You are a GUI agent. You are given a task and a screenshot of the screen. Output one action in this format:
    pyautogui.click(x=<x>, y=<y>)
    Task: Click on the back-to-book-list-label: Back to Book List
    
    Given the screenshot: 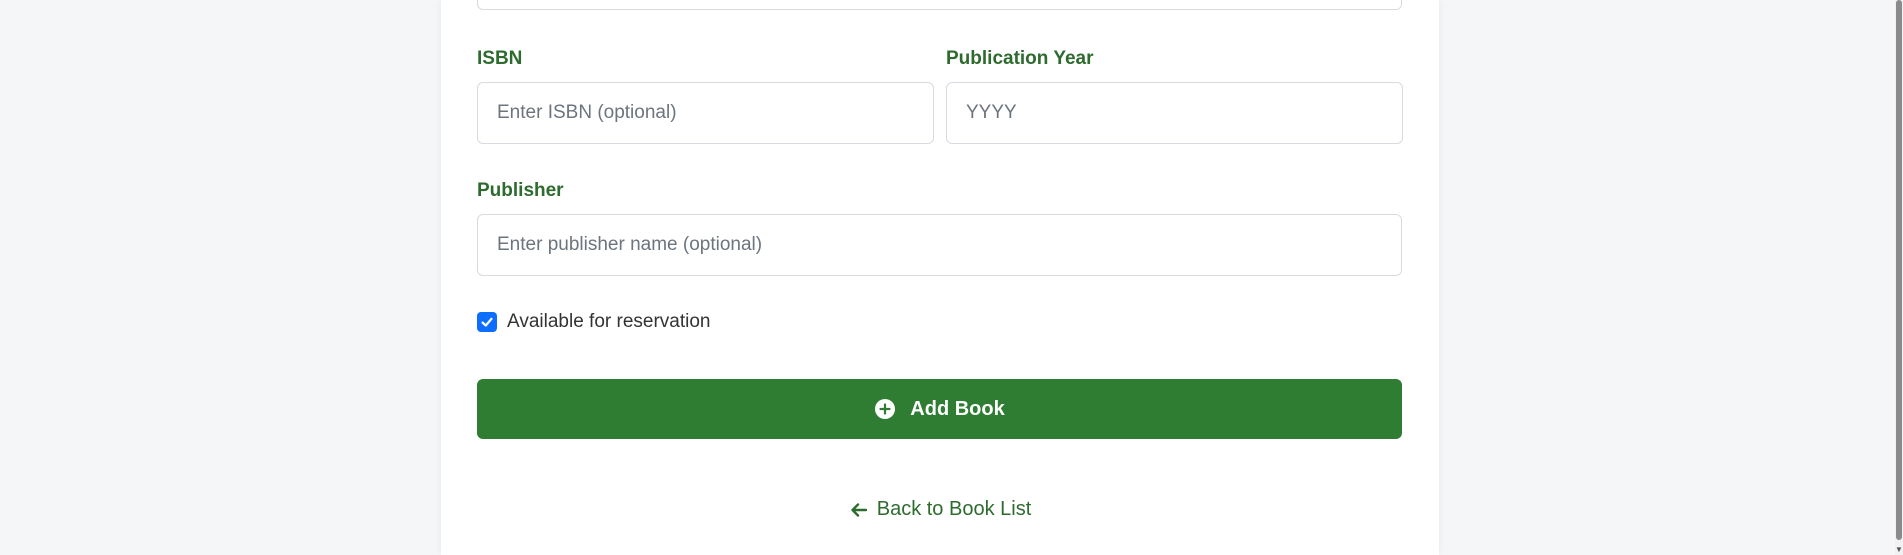 What is the action you would take?
    pyautogui.click(x=954, y=509)
    